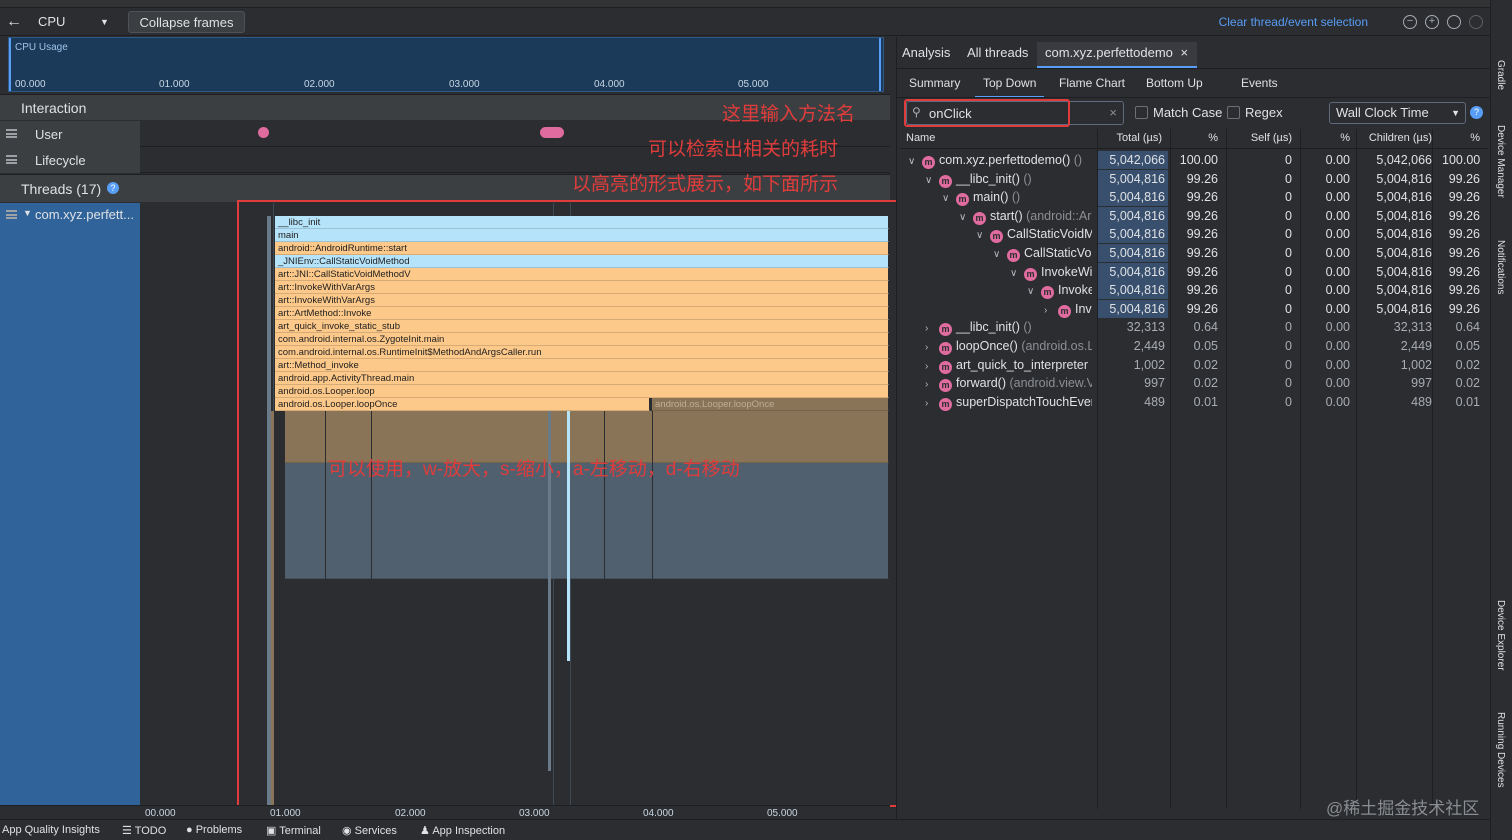  What do you see at coordinates (1141, 112) in the screenshot?
I see `match-case-checkbox` at bounding box center [1141, 112].